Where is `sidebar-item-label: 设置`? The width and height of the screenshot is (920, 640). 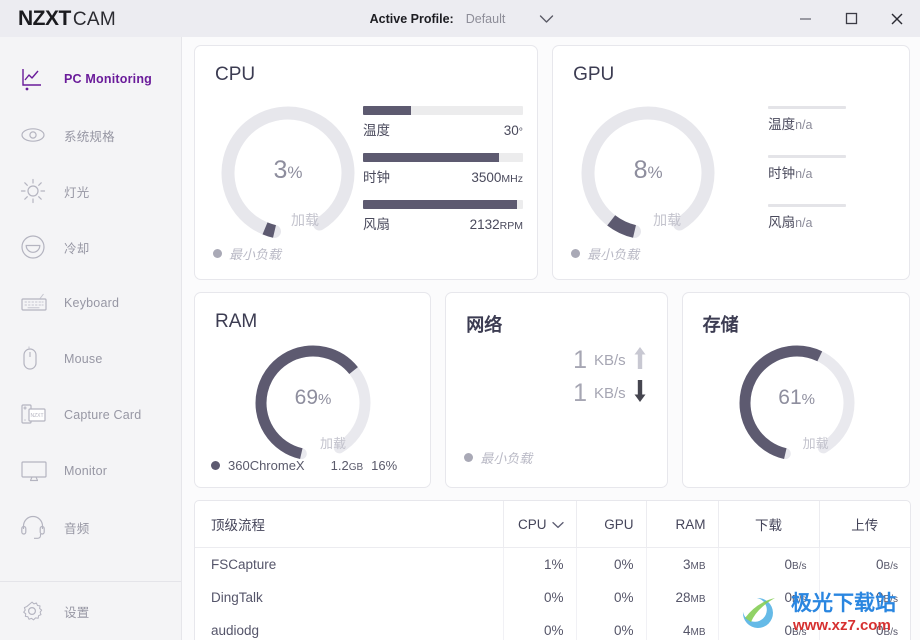 sidebar-item-label: 设置 is located at coordinates (77, 612).